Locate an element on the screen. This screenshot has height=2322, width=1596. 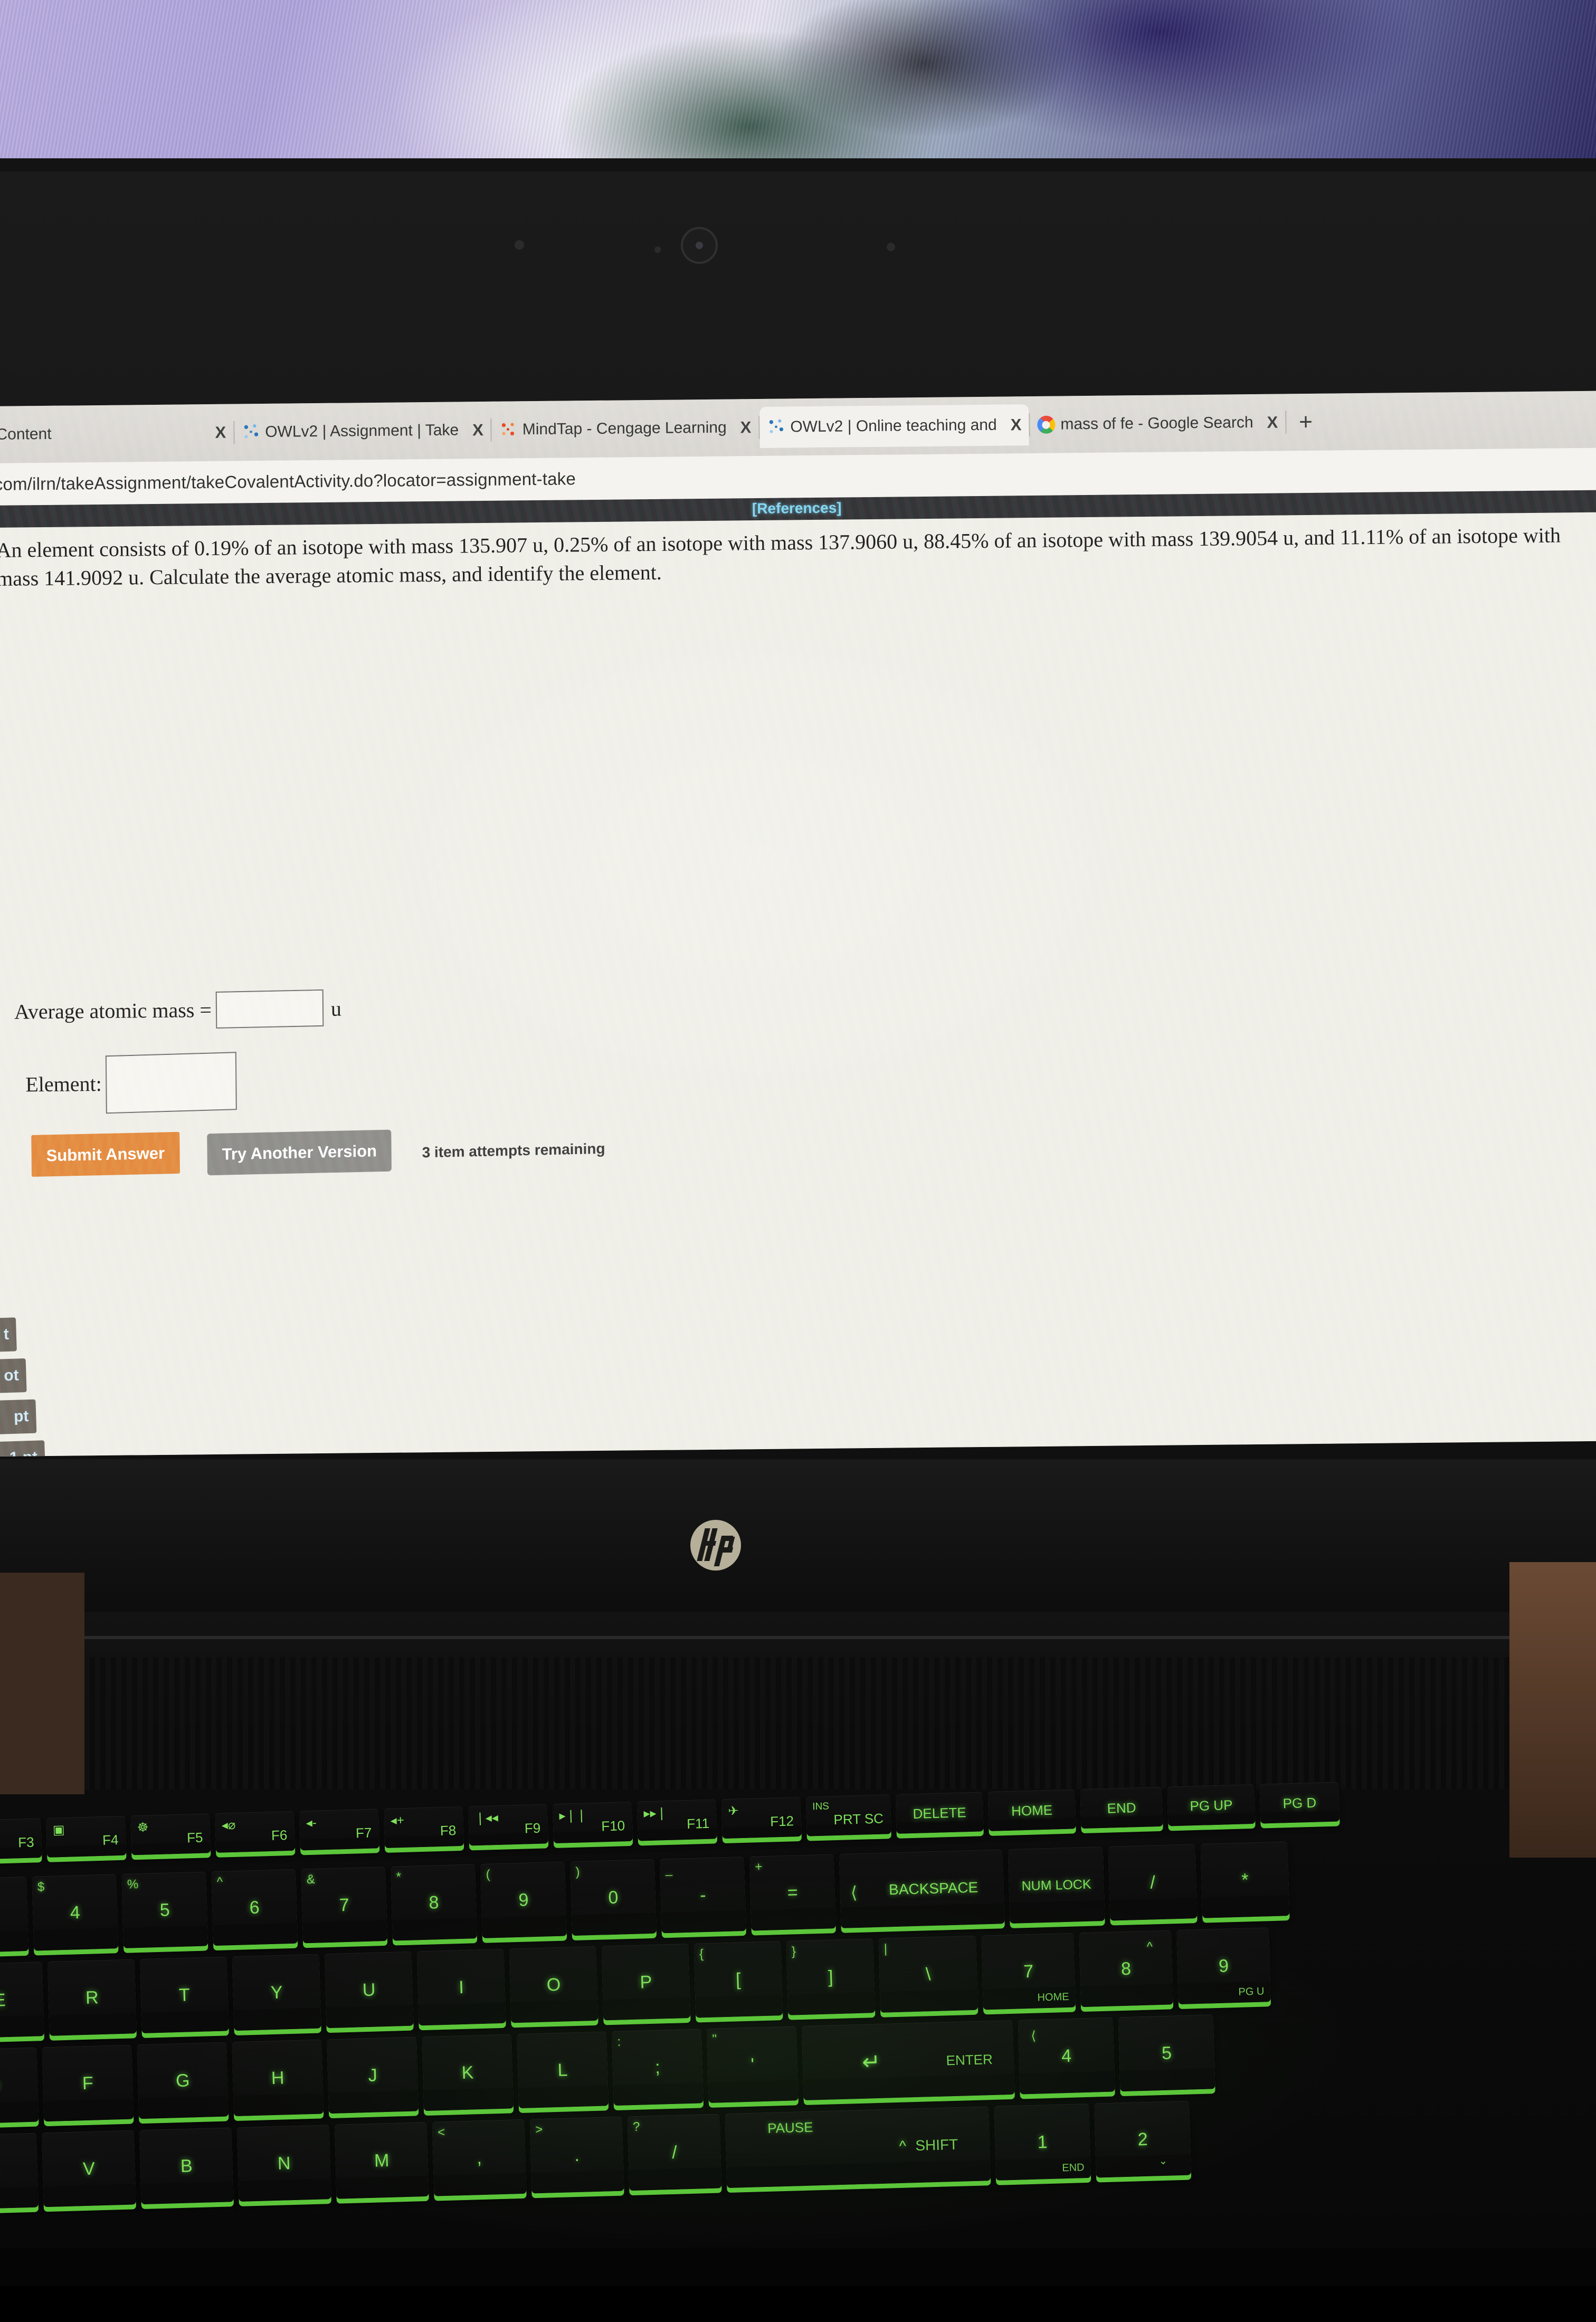
key-f: F is located at coordinates (88, 2082).